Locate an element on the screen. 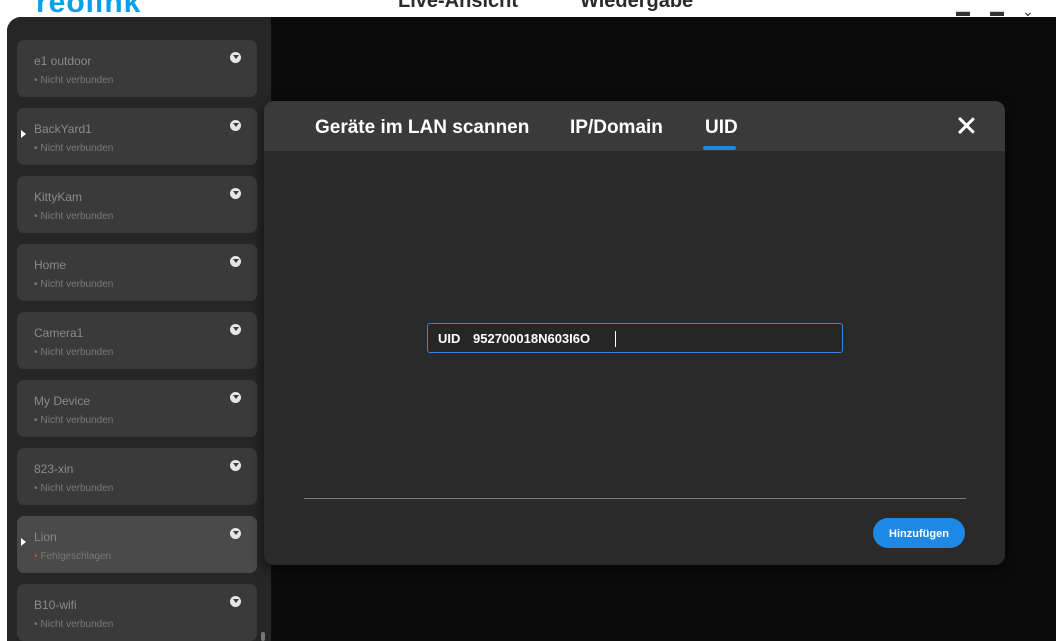 The height and width of the screenshot is (641, 1056). maximize-icon: ▬ is located at coordinates (997, 11).